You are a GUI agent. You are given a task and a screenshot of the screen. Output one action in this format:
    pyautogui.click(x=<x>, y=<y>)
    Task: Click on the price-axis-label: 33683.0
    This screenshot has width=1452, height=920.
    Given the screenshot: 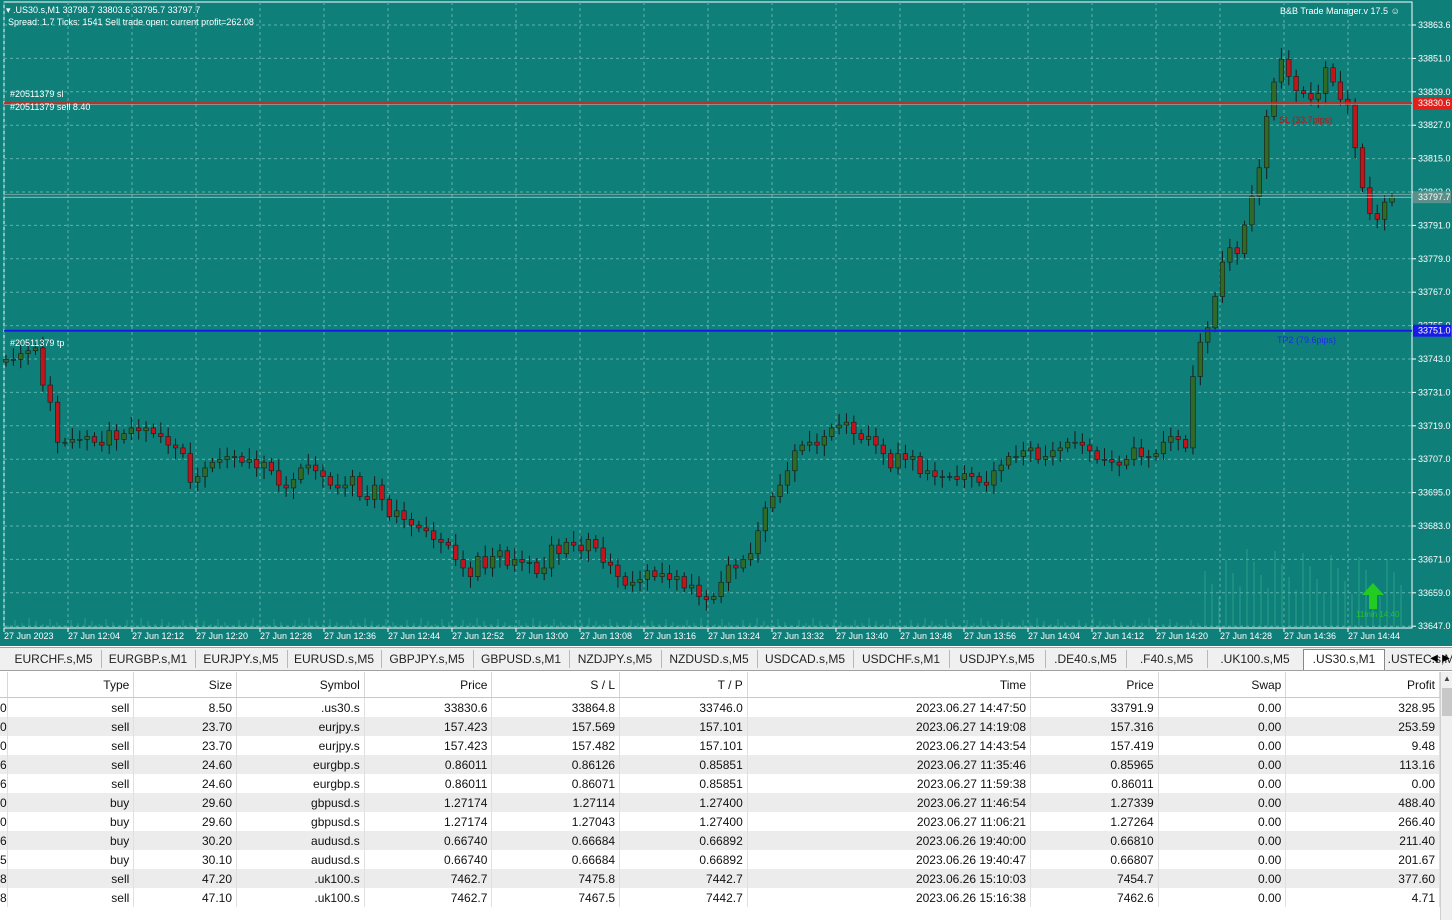 What is the action you would take?
    pyautogui.click(x=1434, y=526)
    